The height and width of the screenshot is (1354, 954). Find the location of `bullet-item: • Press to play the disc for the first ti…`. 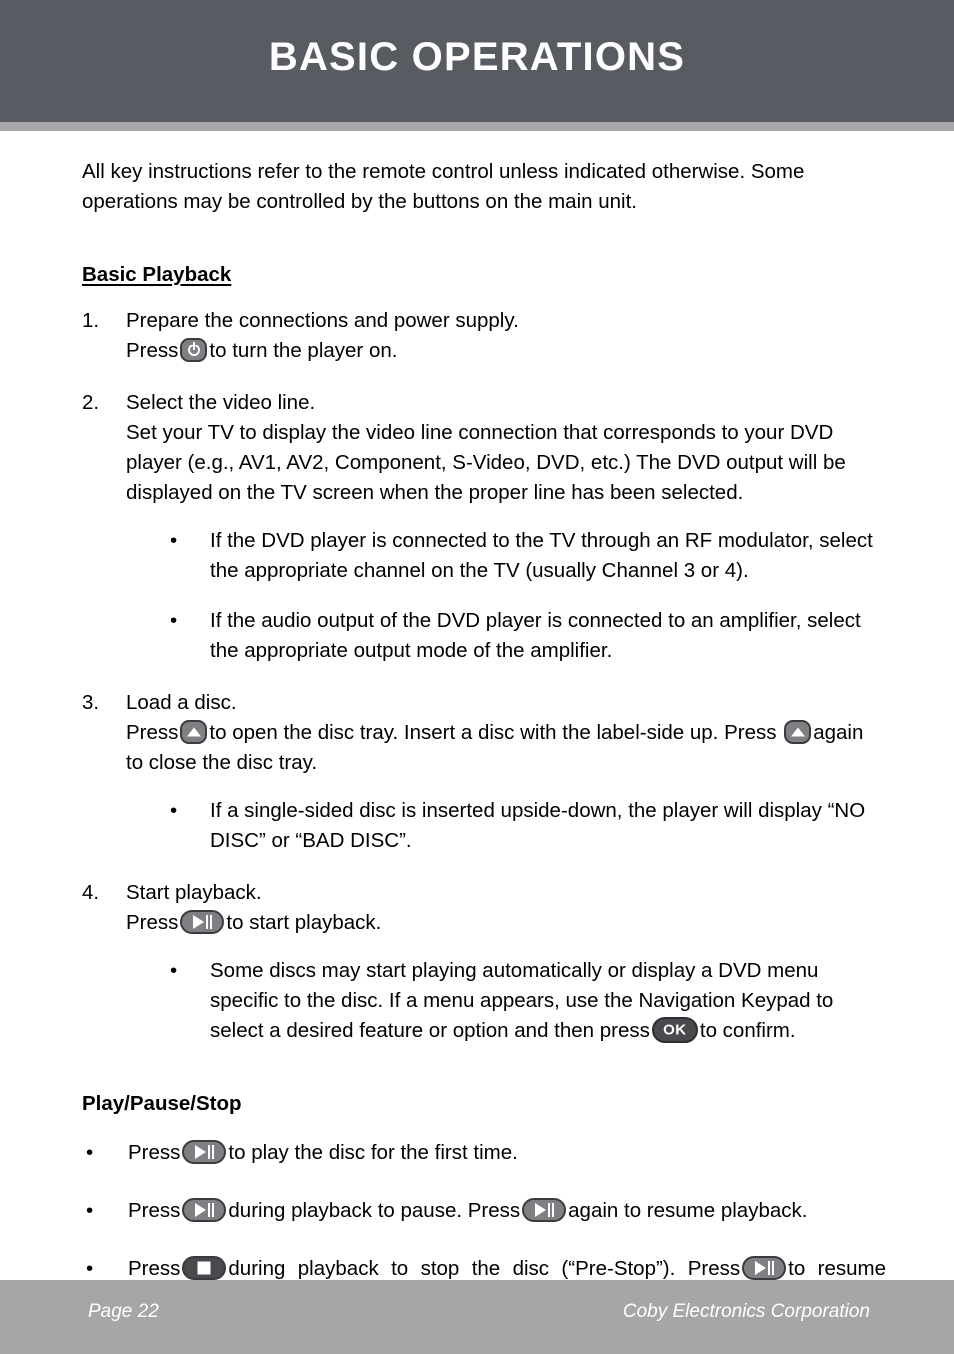

bullet-item: • Press to play the disc for the first ti… is located at coordinates (484, 1153).